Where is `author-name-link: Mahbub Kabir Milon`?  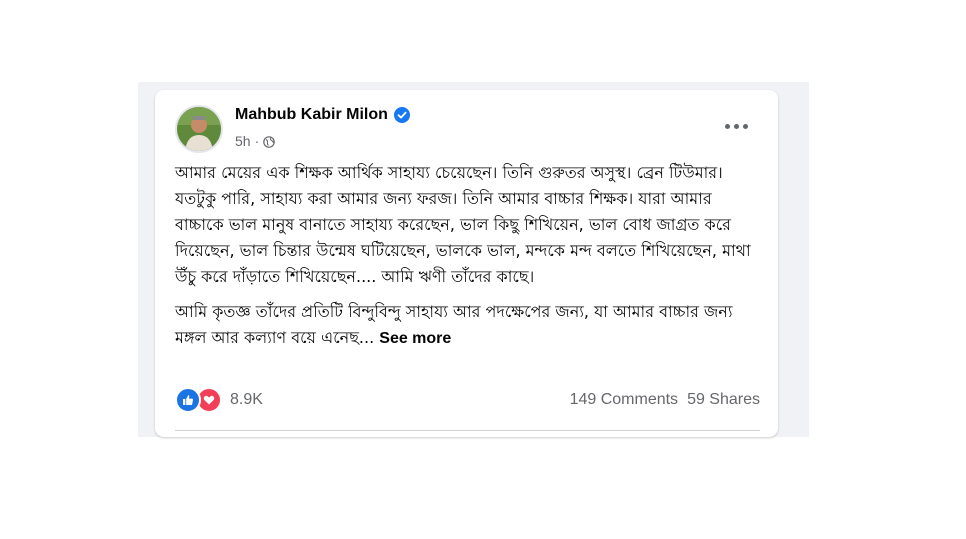
author-name-link: Mahbub Kabir Milon is located at coordinates (311, 115).